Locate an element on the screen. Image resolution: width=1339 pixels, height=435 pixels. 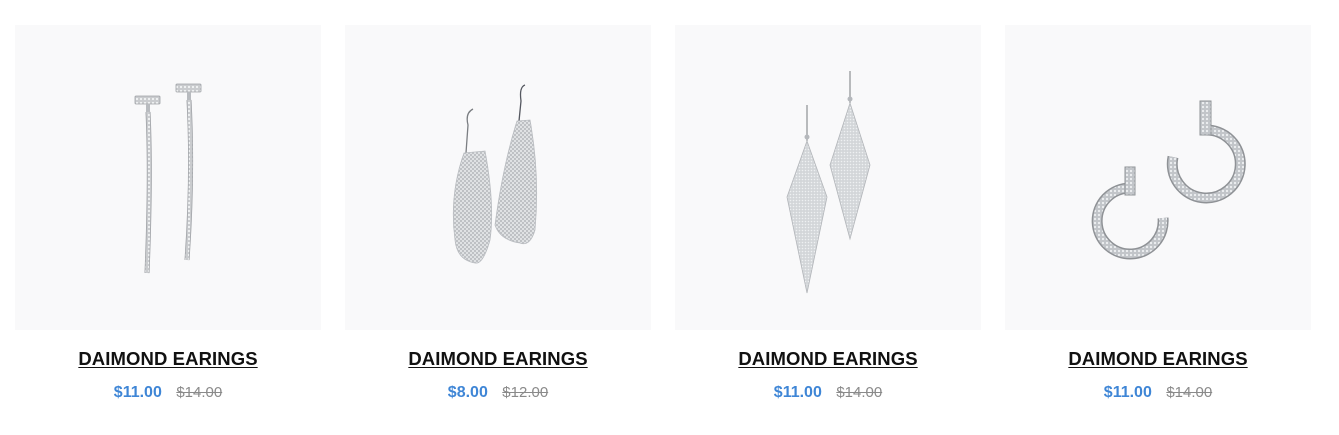
t-hoop-earrings-icon is located at coordinates (1168, 180).